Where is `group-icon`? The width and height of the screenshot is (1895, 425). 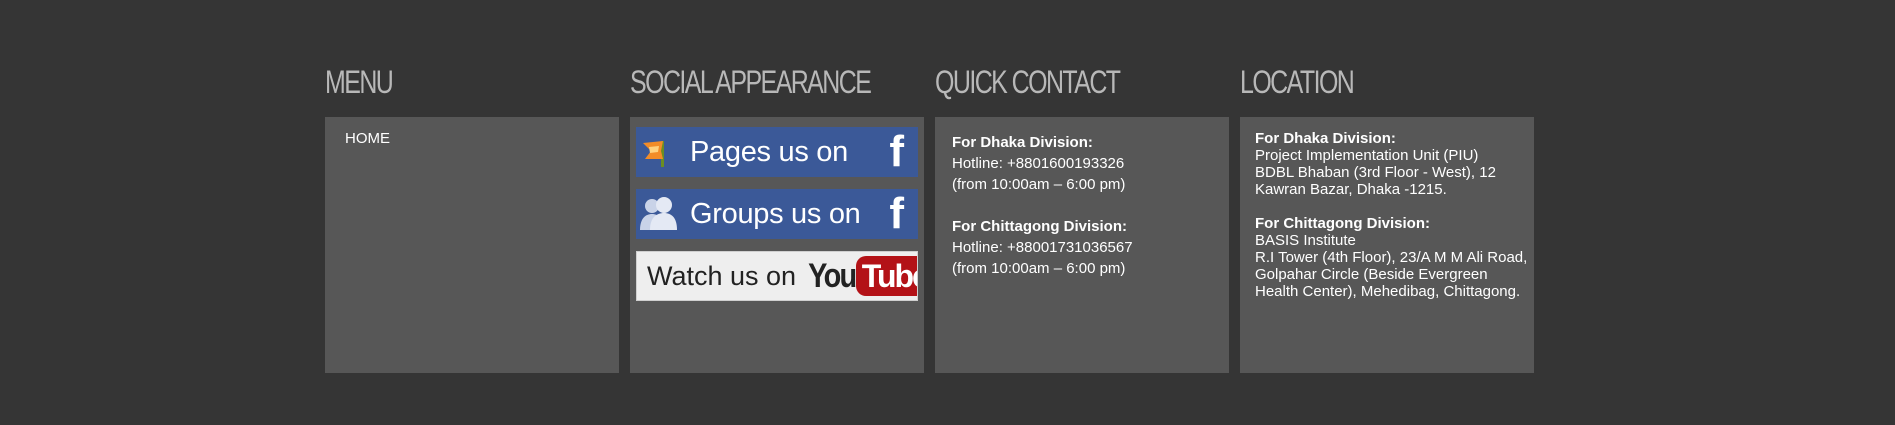 group-icon is located at coordinates (658, 214).